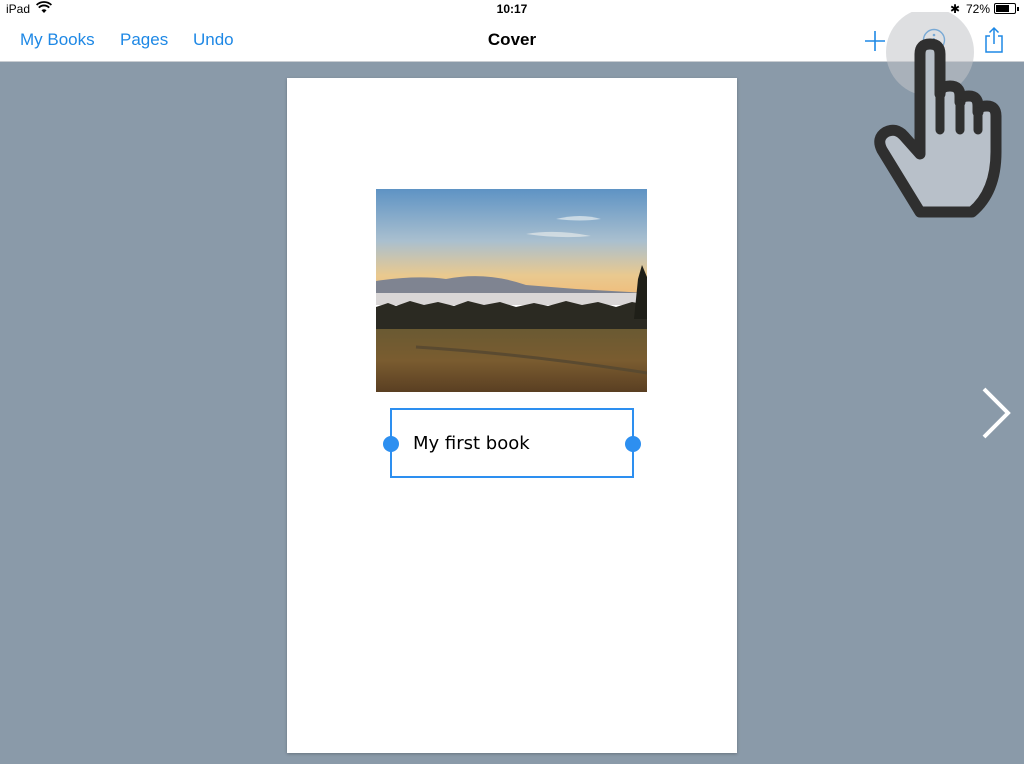 This screenshot has width=1024, height=764. What do you see at coordinates (1006, 8) in the screenshot?
I see `battery-icon` at bounding box center [1006, 8].